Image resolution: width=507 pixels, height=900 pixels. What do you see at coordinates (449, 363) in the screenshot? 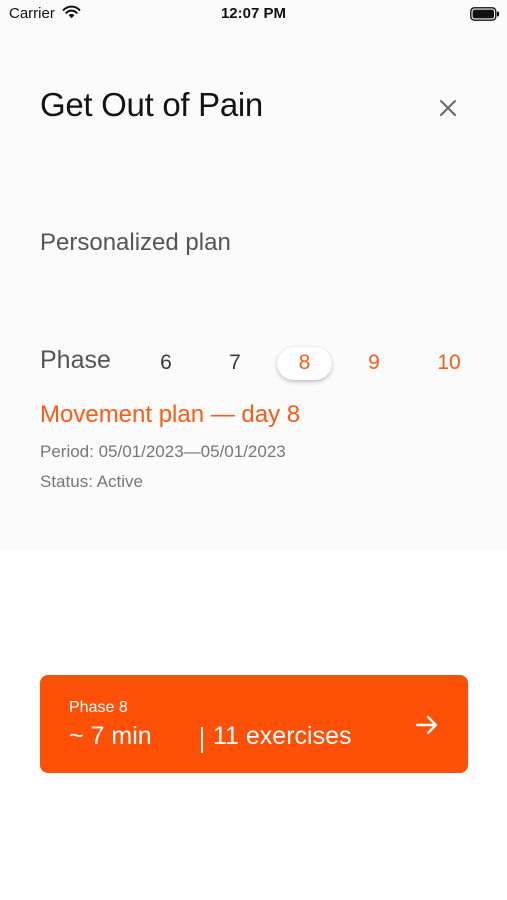
I see `phase-tab-10: 10` at bounding box center [449, 363].